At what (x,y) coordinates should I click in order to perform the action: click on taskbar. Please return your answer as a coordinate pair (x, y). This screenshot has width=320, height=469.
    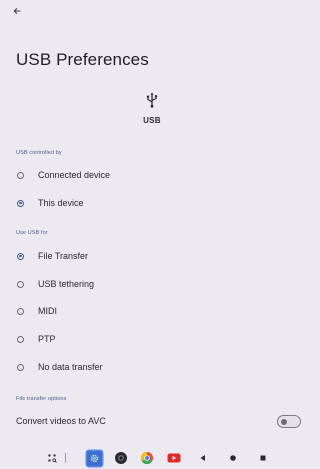
    Looking at the image, I should click on (152, 457).